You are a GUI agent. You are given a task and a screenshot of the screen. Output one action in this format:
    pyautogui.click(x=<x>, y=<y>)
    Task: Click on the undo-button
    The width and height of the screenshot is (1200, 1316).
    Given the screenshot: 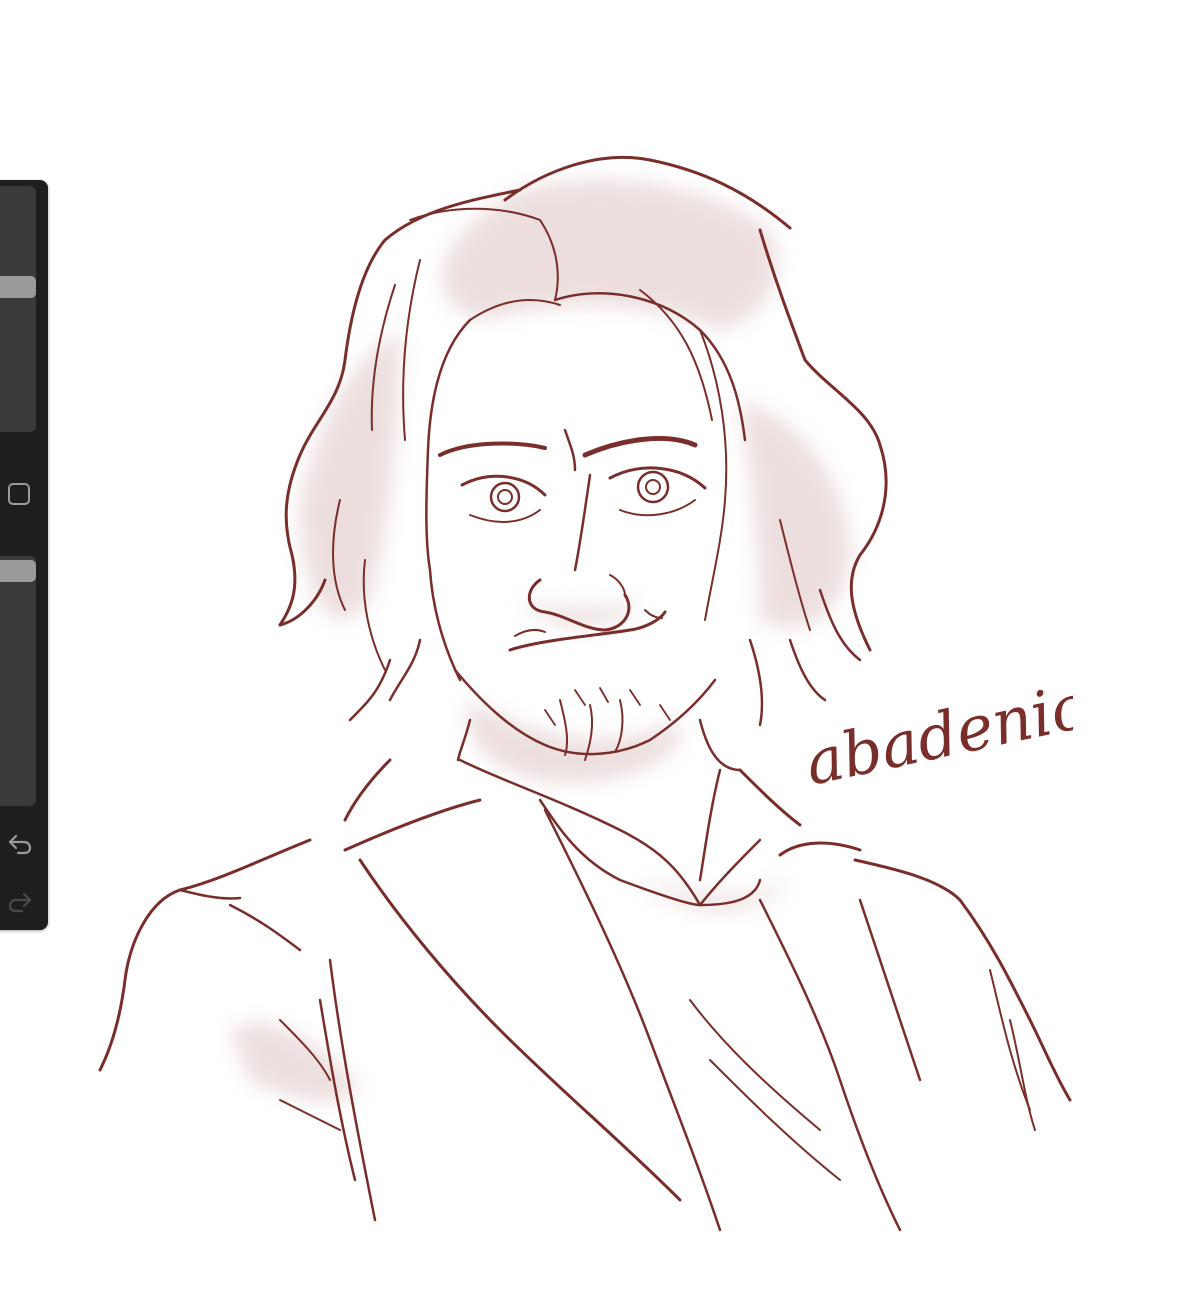 What is the action you would take?
    pyautogui.click(x=20, y=844)
    